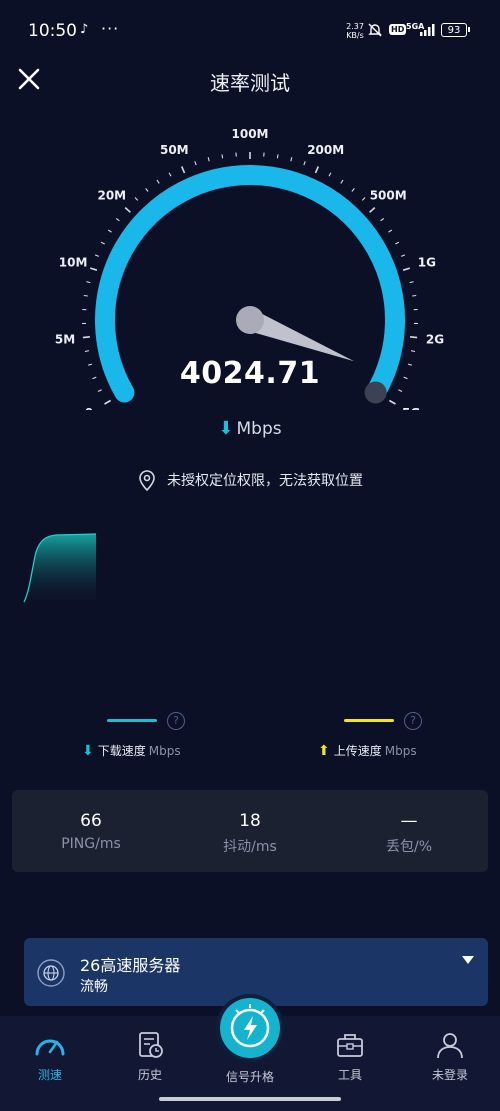  Describe the element at coordinates (73, 263) in the screenshot. I see `gauge-tick-label: 10M` at that location.